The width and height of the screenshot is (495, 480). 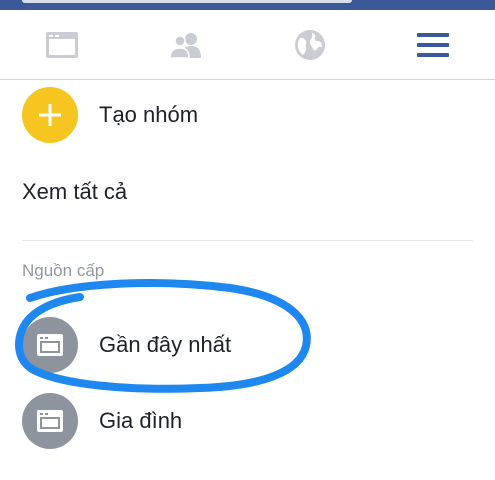 I want to click on tab-friends, so click(x=186, y=44).